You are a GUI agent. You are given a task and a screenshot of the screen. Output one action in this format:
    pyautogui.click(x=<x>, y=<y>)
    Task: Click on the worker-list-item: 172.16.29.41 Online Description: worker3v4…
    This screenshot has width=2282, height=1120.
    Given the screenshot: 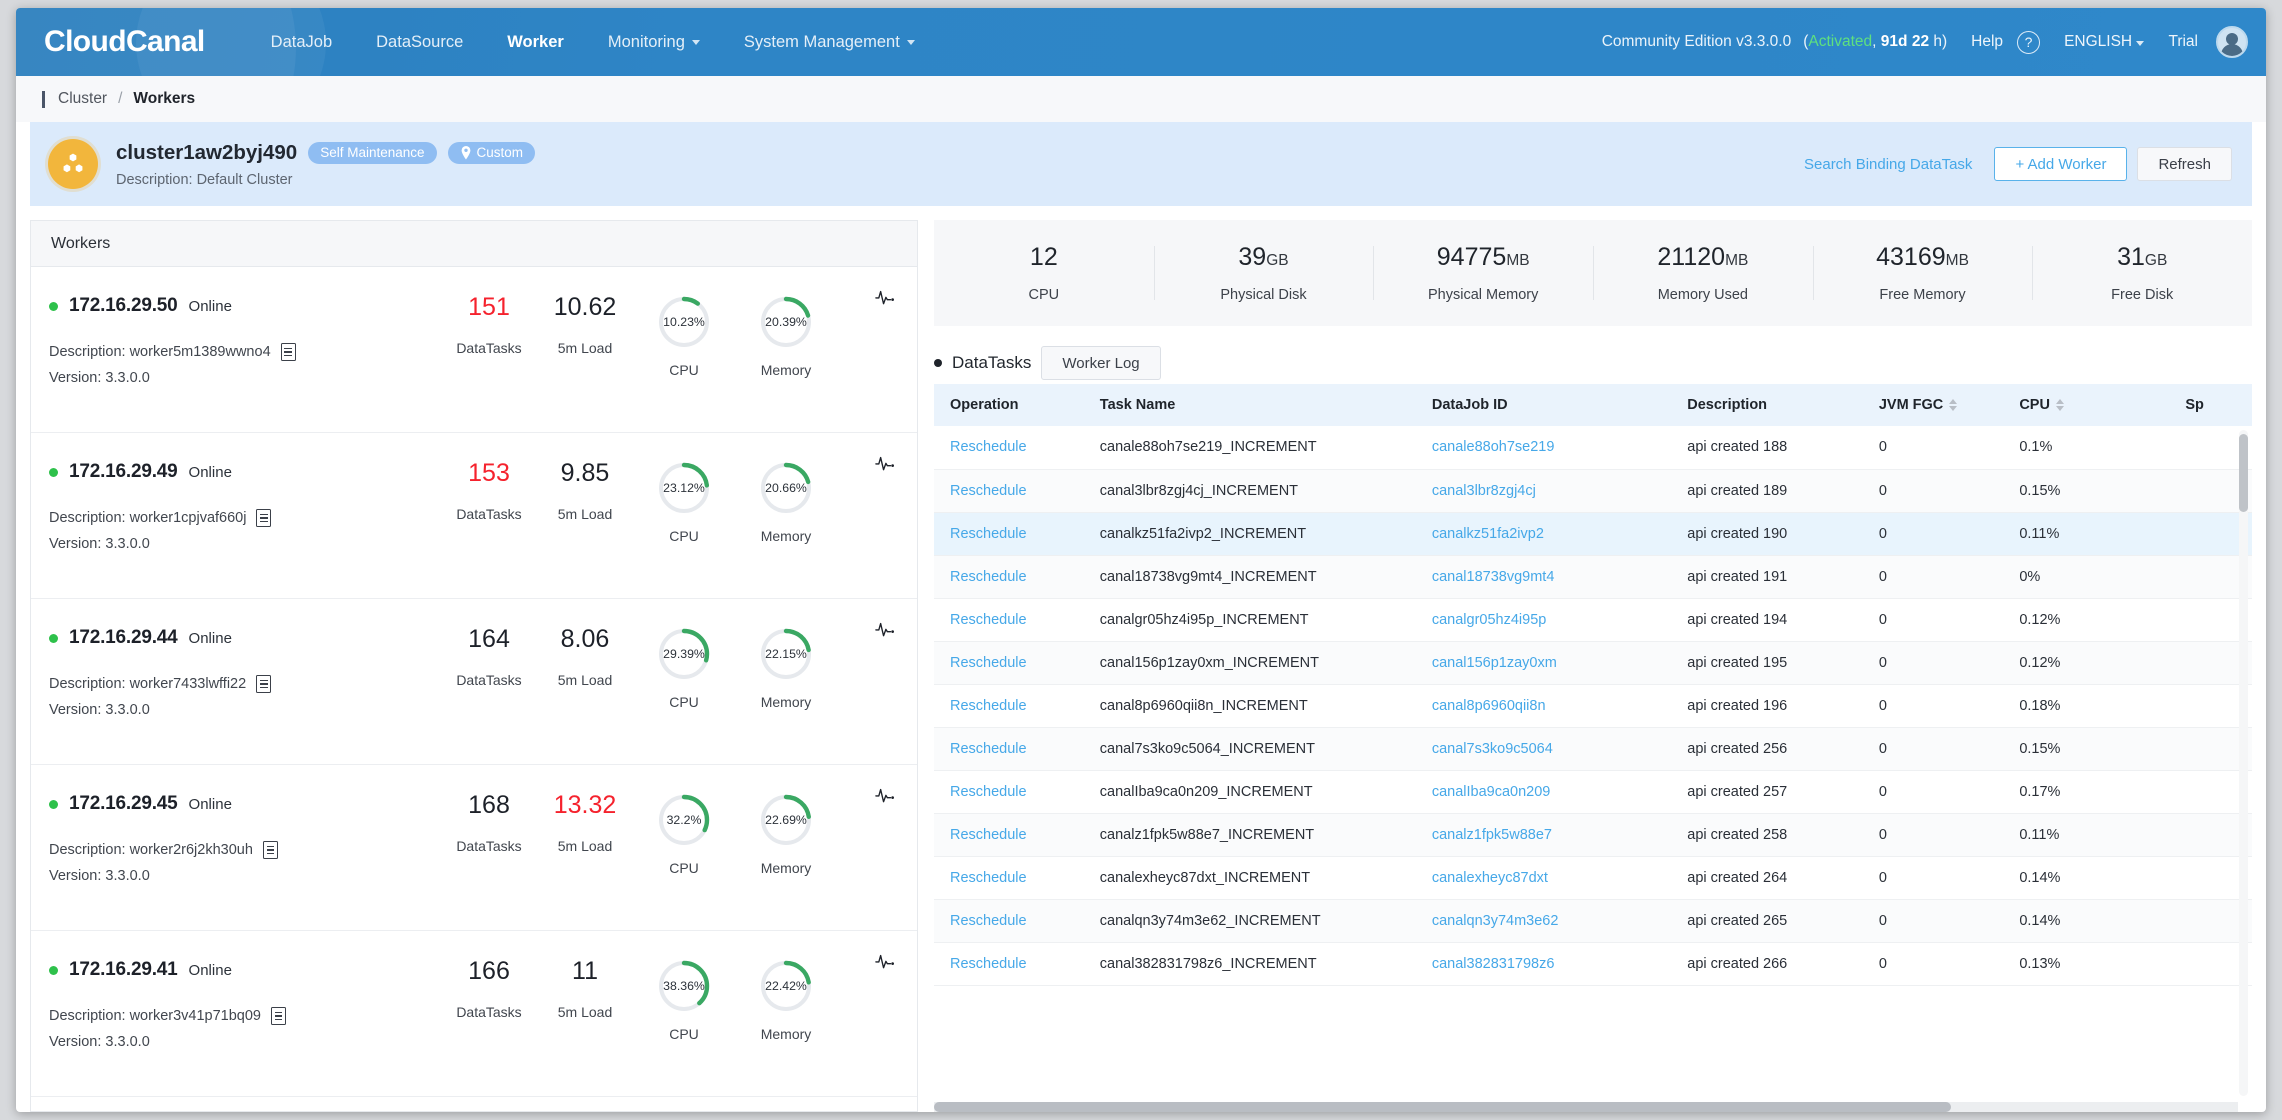 What is the action you would take?
    pyautogui.click(x=474, y=1014)
    